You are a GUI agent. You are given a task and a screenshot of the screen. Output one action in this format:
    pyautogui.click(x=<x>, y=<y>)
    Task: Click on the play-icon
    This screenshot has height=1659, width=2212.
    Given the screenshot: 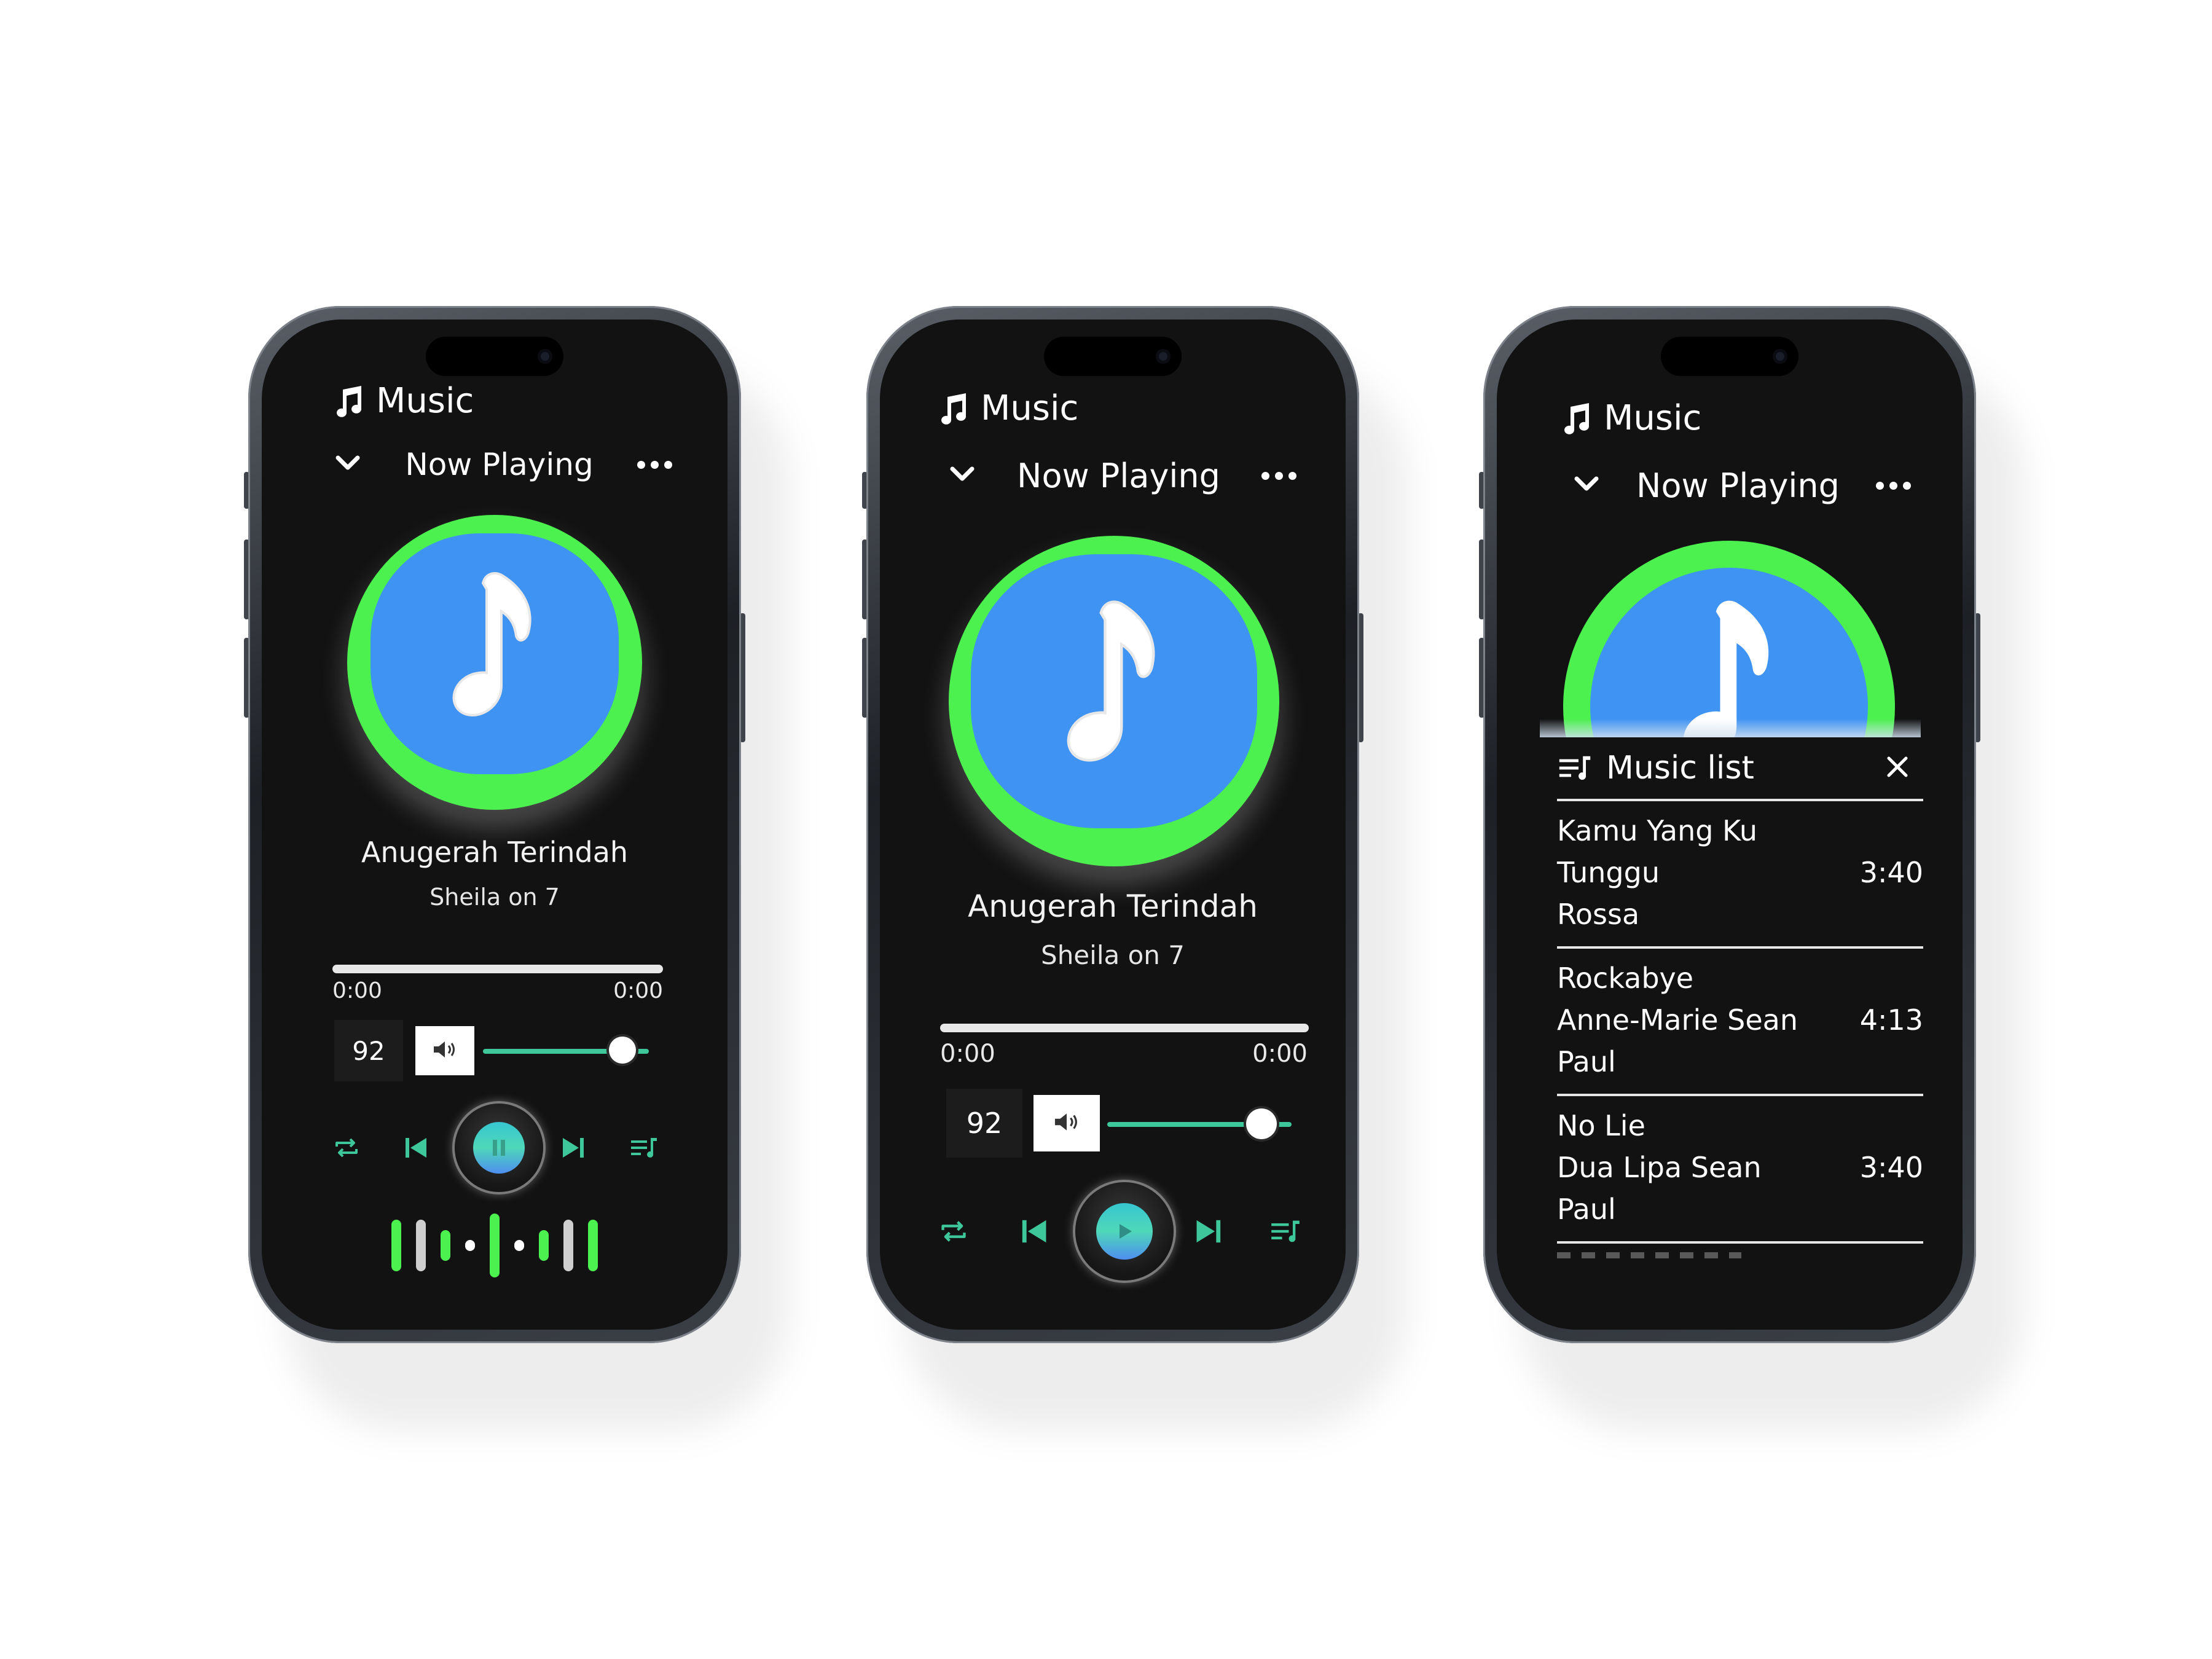 What is the action you would take?
    pyautogui.click(x=1126, y=1231)
    